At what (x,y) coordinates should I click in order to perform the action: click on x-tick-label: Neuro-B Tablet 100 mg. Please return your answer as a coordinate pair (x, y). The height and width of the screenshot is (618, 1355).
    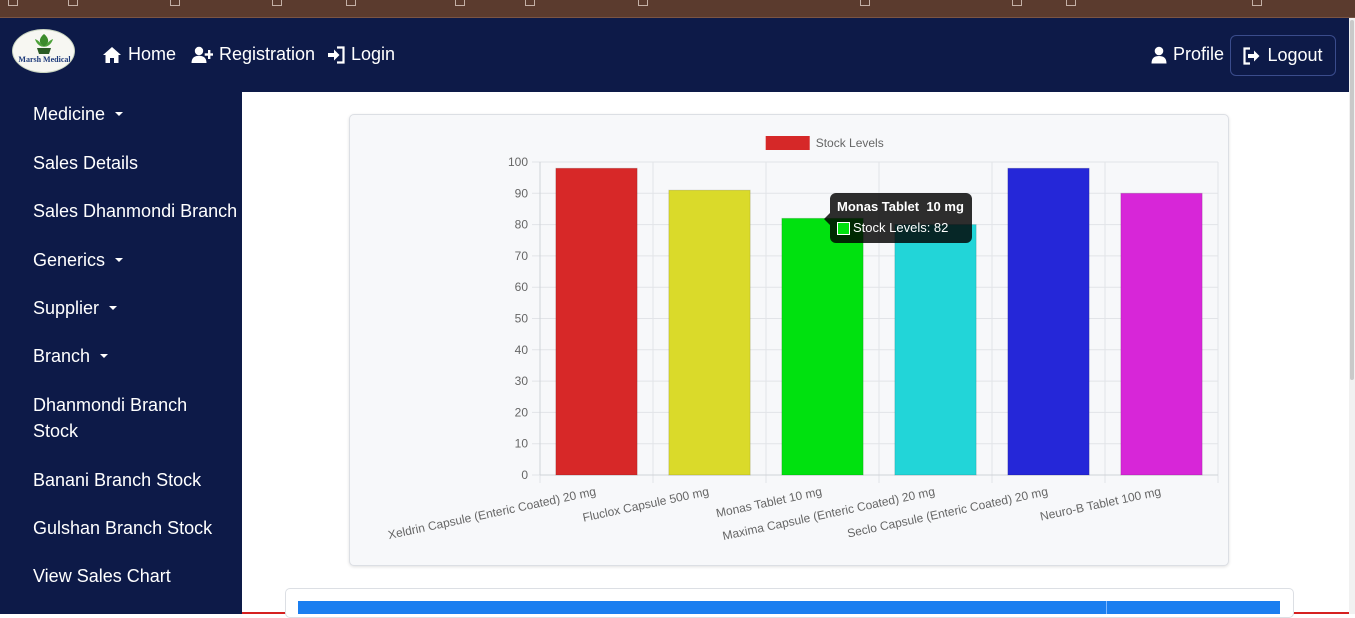
    Looking at the image, I should click on (1100, 503).